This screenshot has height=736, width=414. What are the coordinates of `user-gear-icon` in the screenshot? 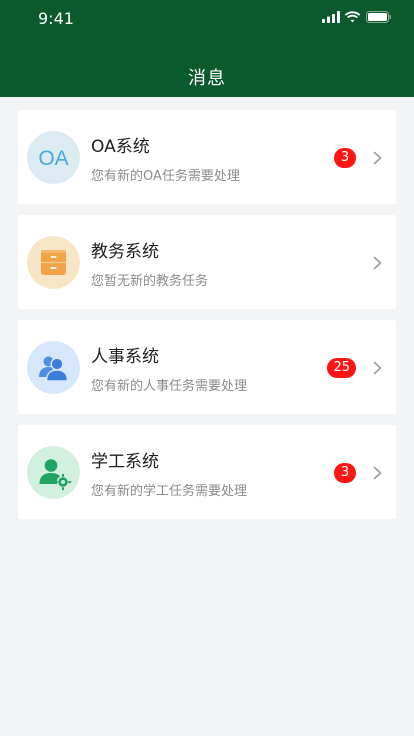 It's located at (53, 472).